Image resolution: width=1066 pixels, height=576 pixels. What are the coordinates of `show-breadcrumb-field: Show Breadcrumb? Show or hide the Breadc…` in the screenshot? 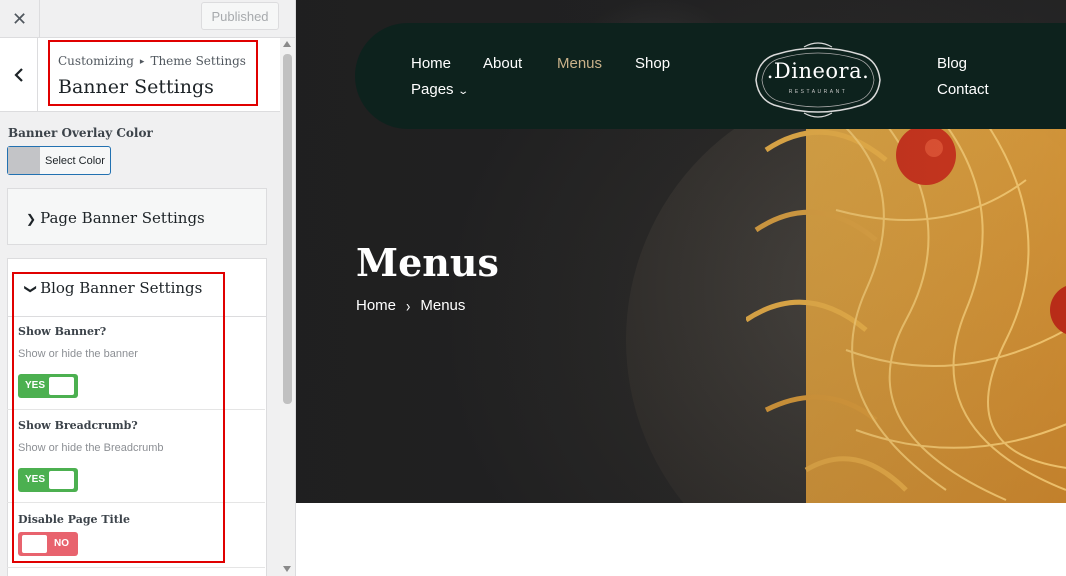 It's located at (136, 456).